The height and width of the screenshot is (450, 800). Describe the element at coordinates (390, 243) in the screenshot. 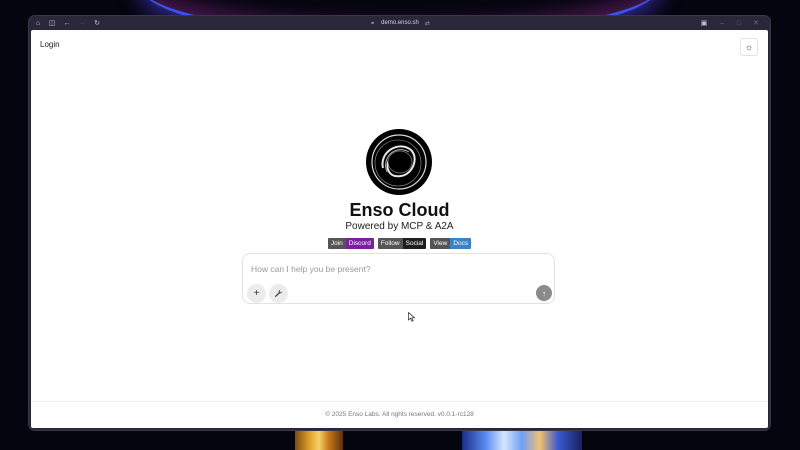

I see `badge-left-label: Follow` at that location.